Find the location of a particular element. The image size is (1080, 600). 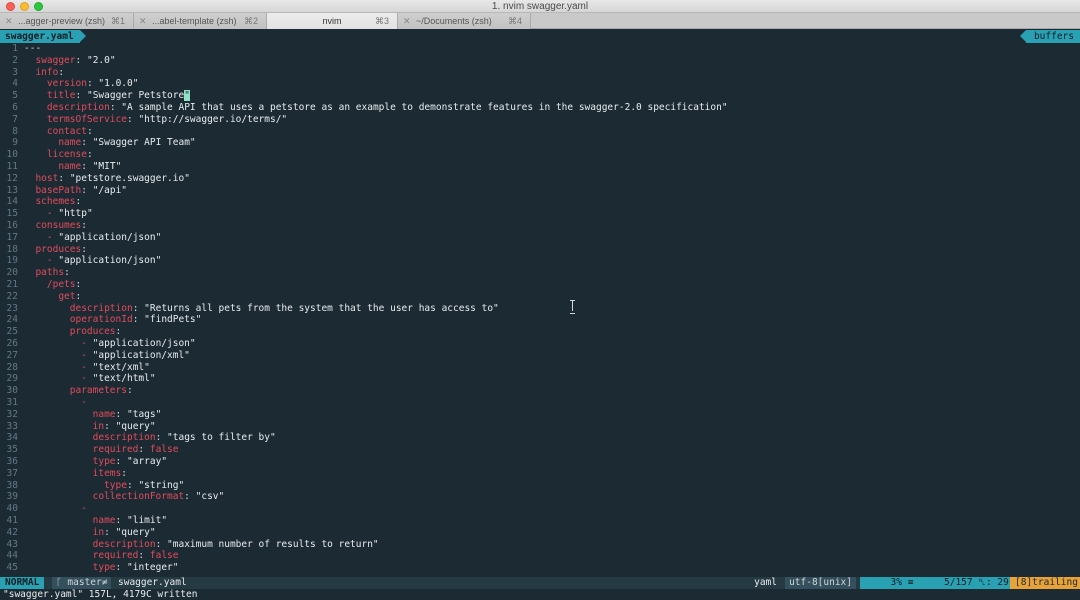

line-code: contact: is located at coordinates (69, 131).